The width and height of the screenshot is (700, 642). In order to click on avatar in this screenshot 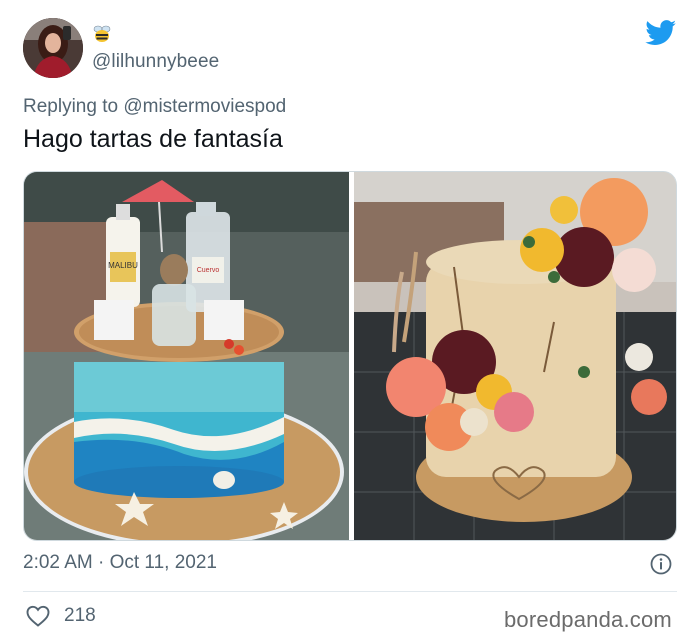, I will do `click(53, 48)`.